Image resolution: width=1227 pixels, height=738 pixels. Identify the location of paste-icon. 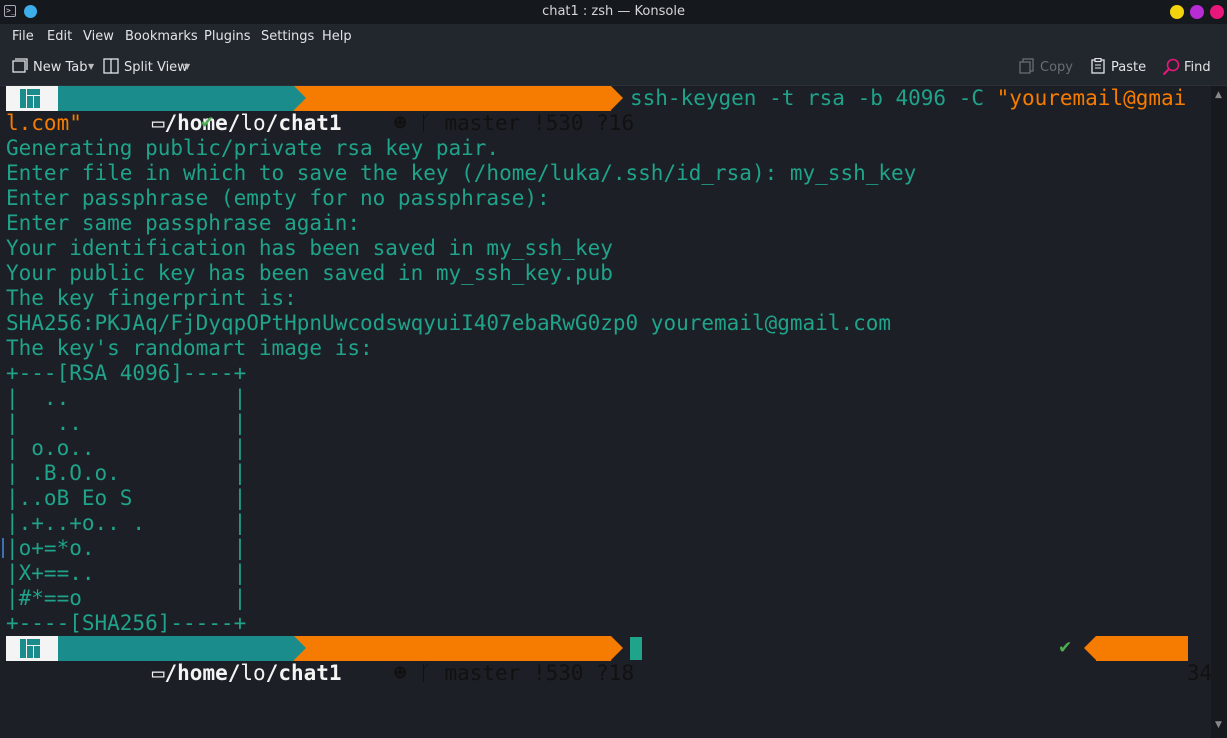
(1098, 66).